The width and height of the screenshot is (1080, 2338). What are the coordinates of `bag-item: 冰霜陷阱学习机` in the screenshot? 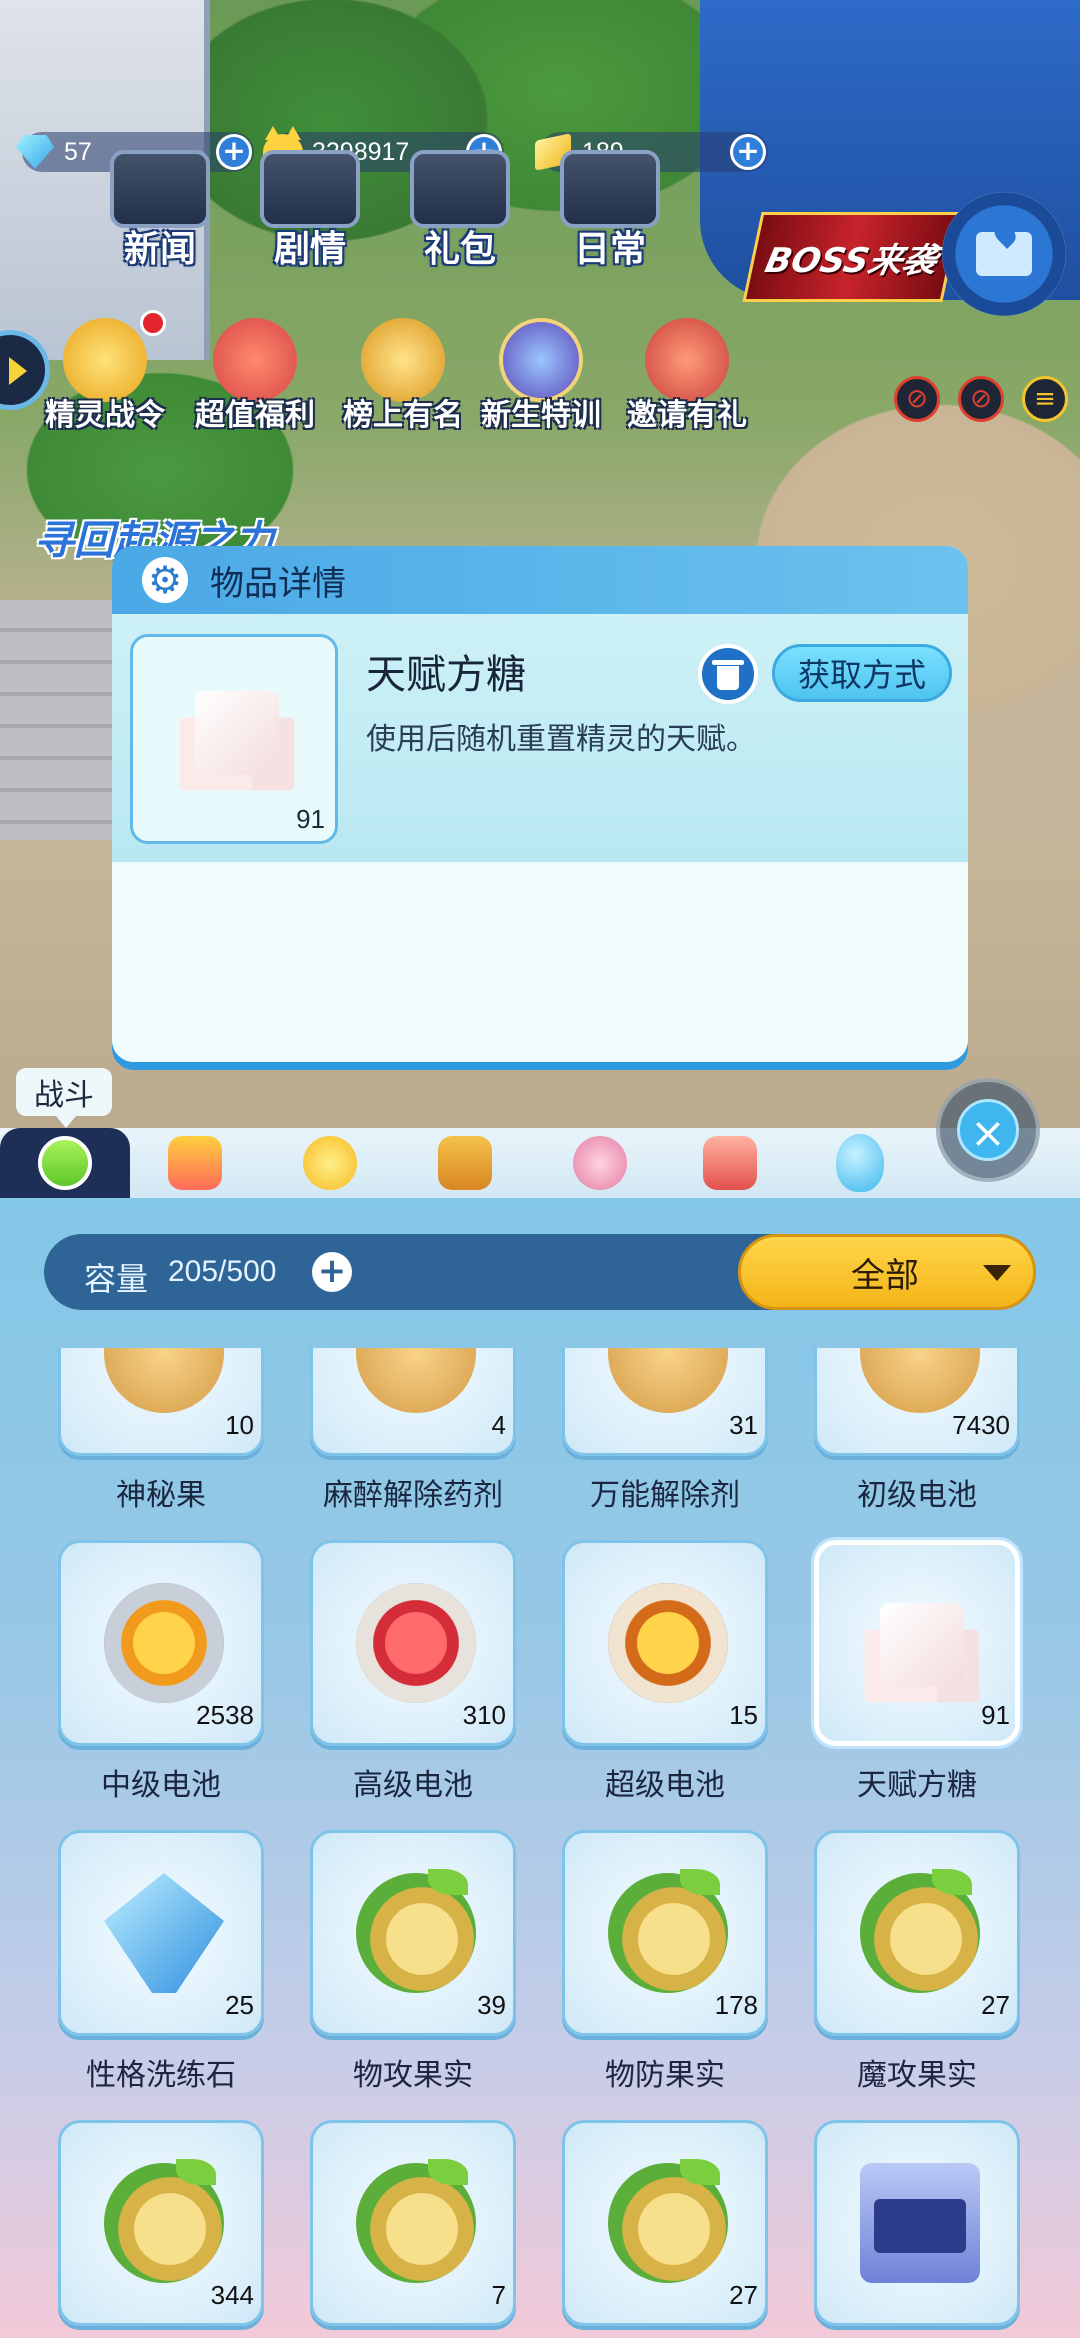 It's located at (917, 2229).